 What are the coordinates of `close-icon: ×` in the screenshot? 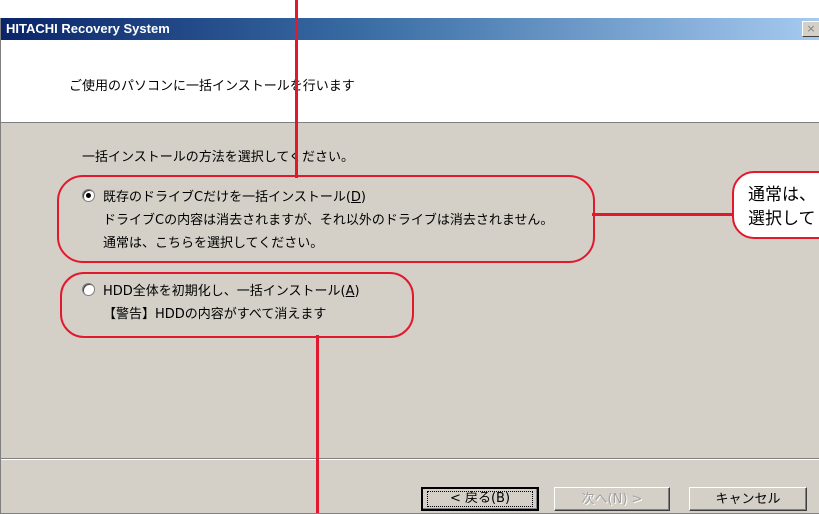 It's located at (811, 28).